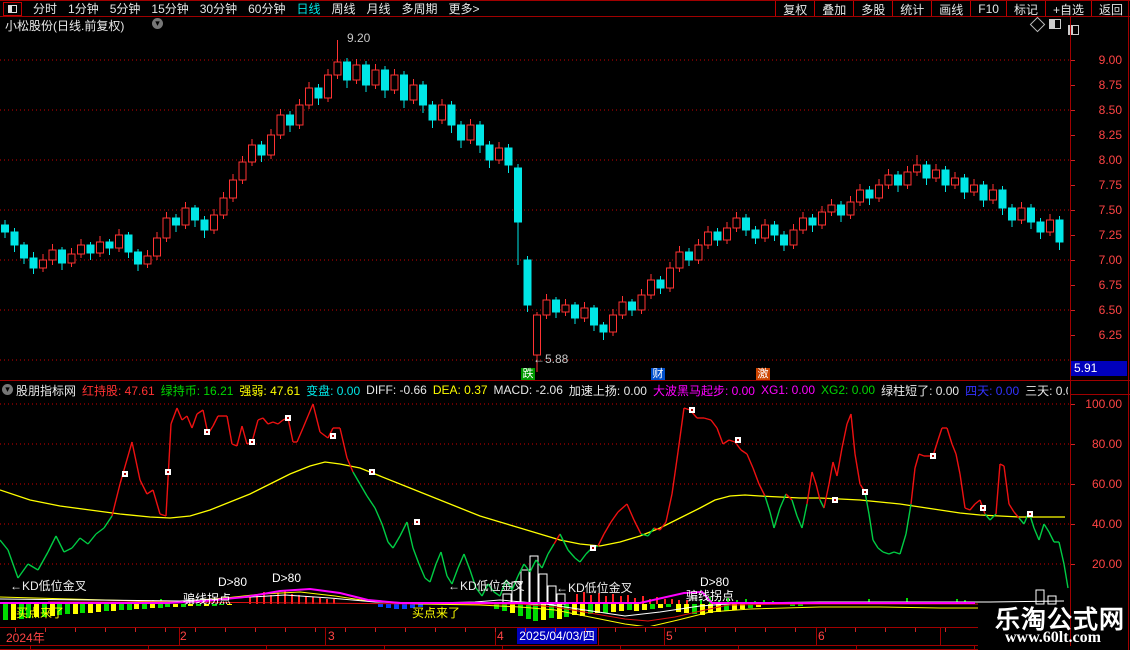  Describe the element at coordinates (25, 638) in the screenshot. I see `date-label-0: 2024年` at that location.